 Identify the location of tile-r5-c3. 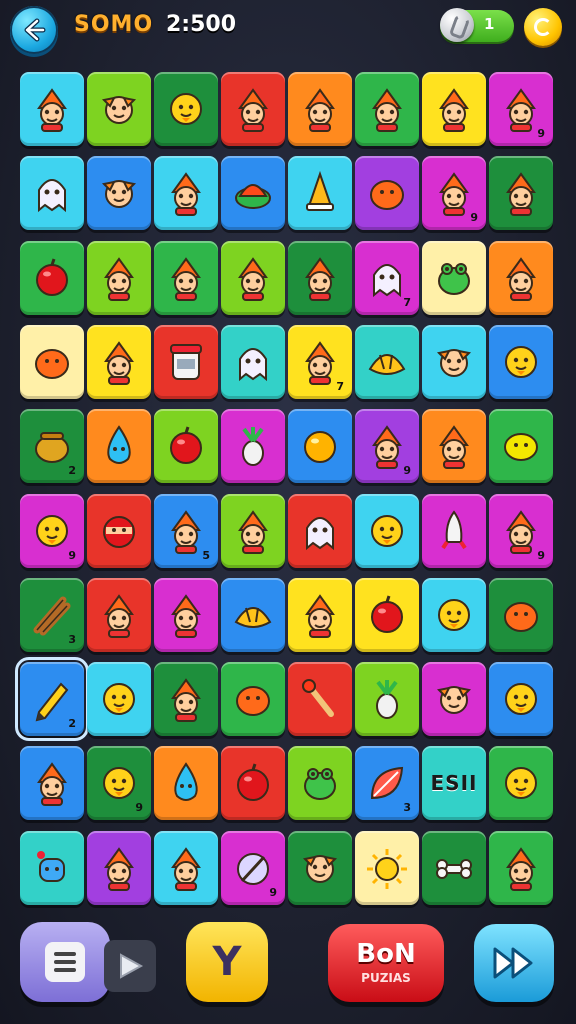
(186, 446).